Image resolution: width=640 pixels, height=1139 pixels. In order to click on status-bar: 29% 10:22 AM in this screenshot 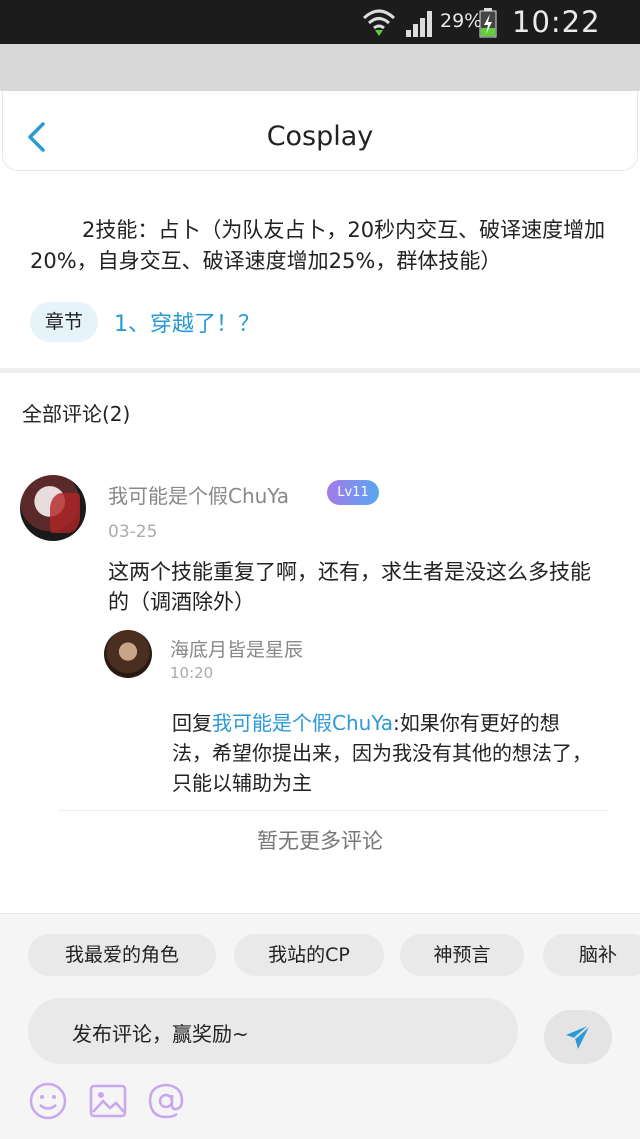, I will do `click(320, 36)`.